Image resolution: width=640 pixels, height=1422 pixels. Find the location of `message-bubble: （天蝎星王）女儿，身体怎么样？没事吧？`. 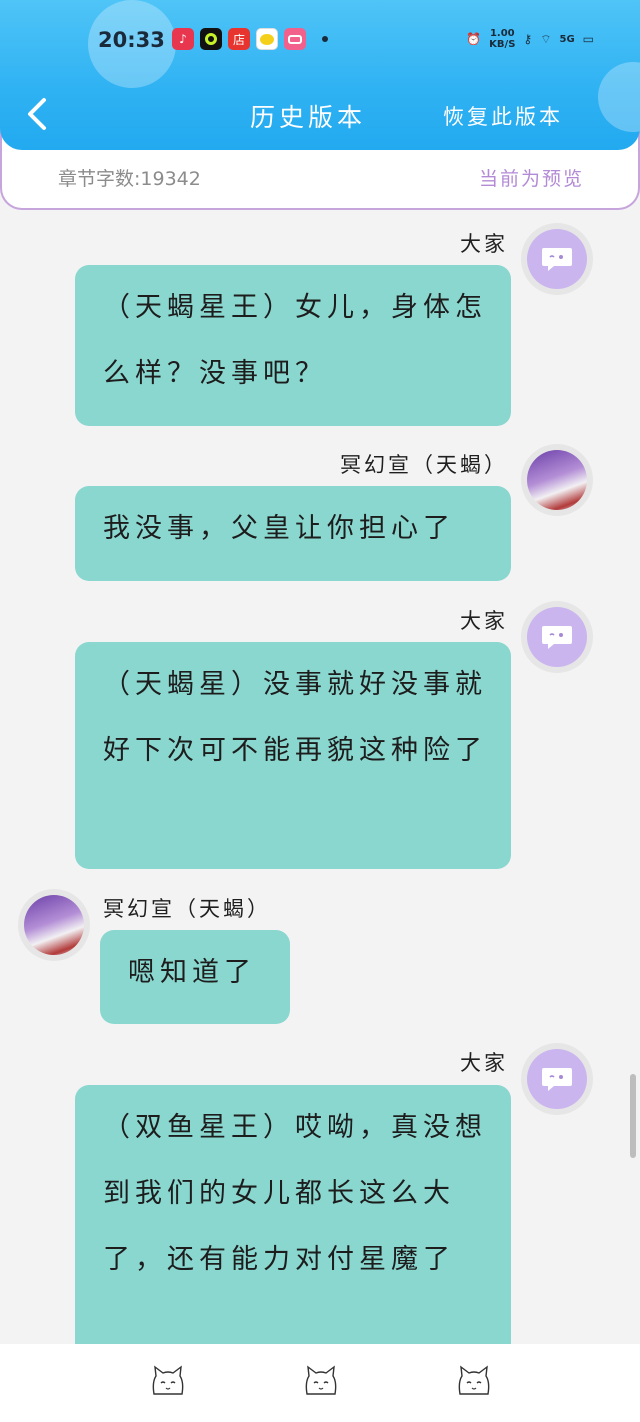

message-bubble: （天蝎星王）女儿，身体怎么样？没事吧？ is located at coordinates (293, 345).